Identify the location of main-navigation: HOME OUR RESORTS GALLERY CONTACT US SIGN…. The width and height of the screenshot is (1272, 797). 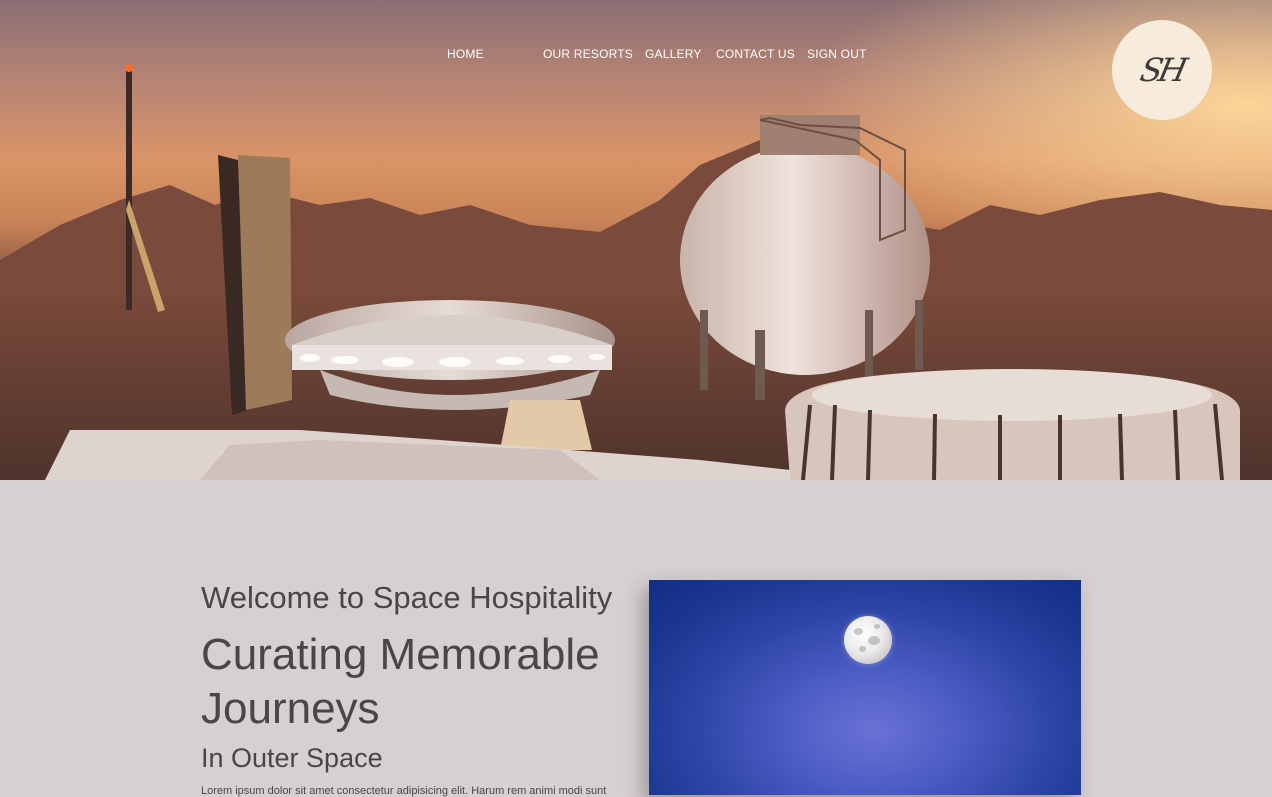
(636, 56).